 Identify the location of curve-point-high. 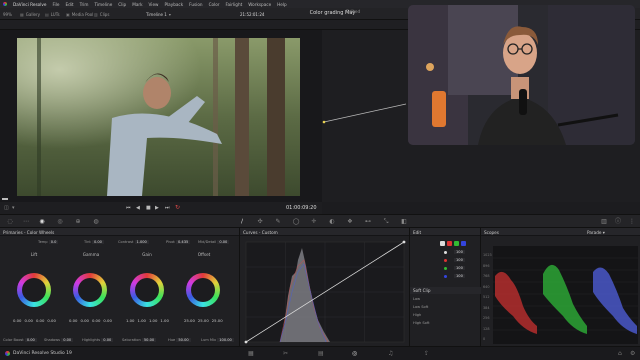
(404, 242).